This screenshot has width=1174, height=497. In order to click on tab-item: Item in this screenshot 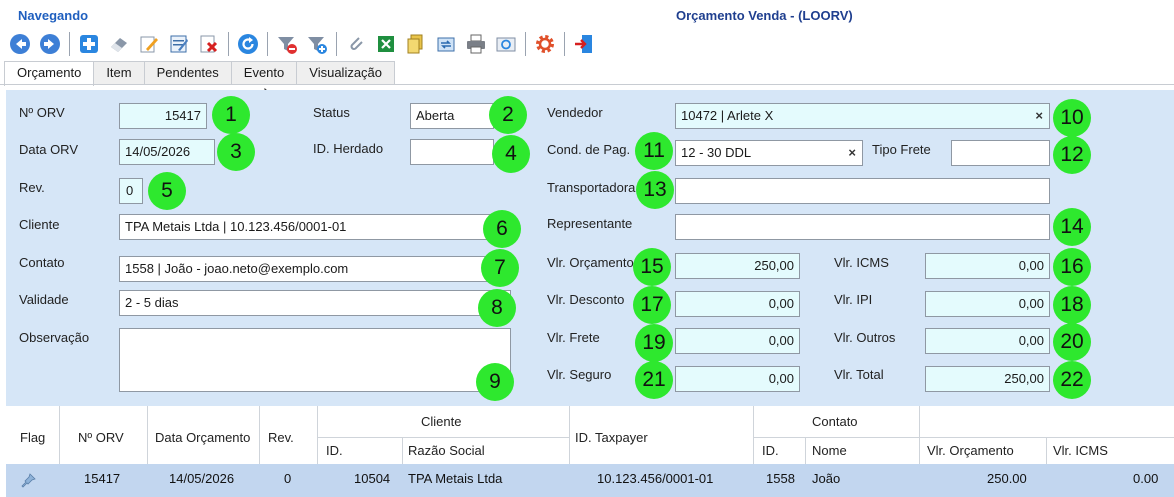, I will do `click(119, 73)`.